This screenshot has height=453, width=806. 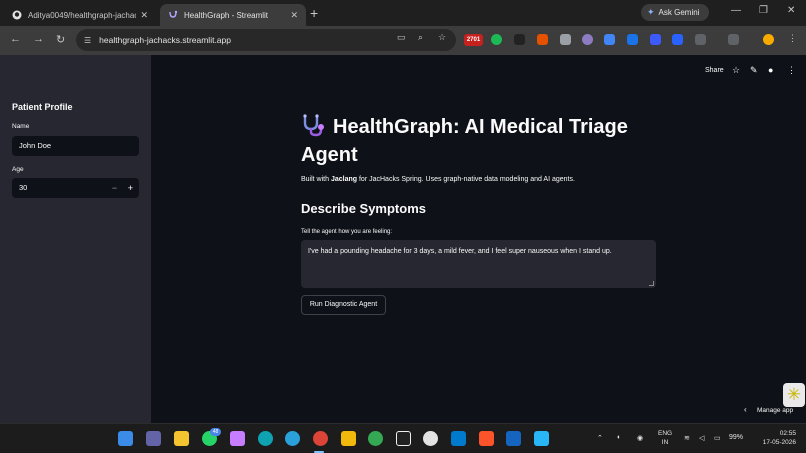 What do you see at coordinates (464, 141) in the screenshot?
I see `page-title-text: HealthGraph: AI Medical Triage Agent` at bounding box center [464, 141].